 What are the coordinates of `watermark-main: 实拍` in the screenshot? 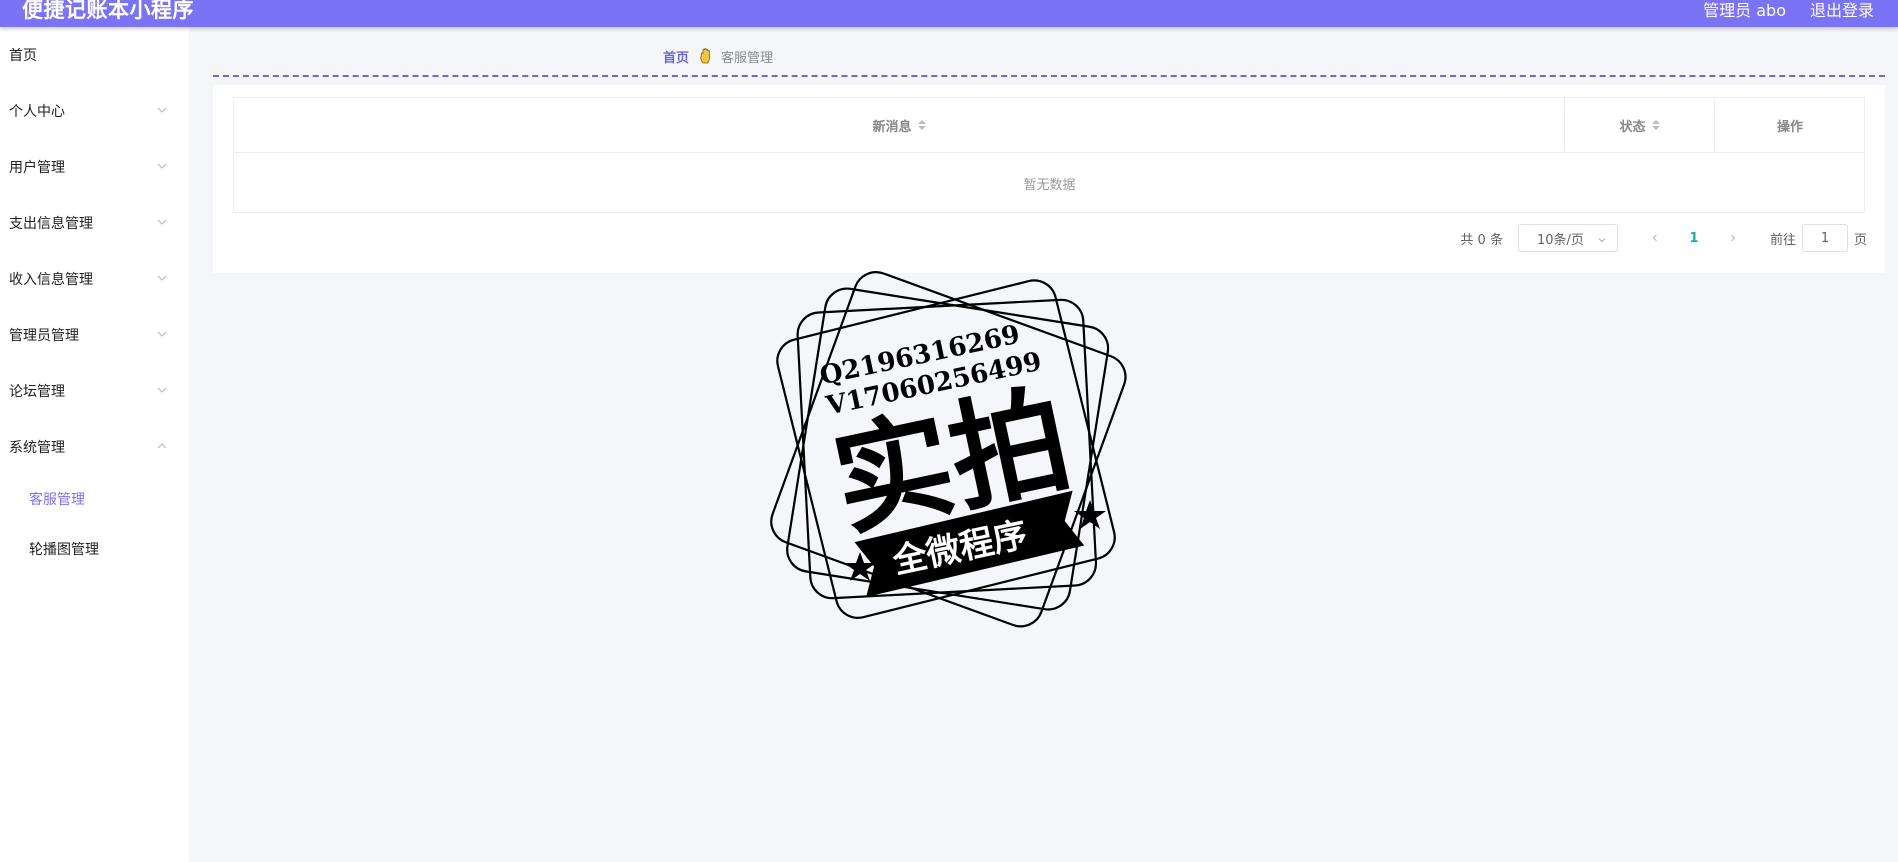 It's located at (952, 461).